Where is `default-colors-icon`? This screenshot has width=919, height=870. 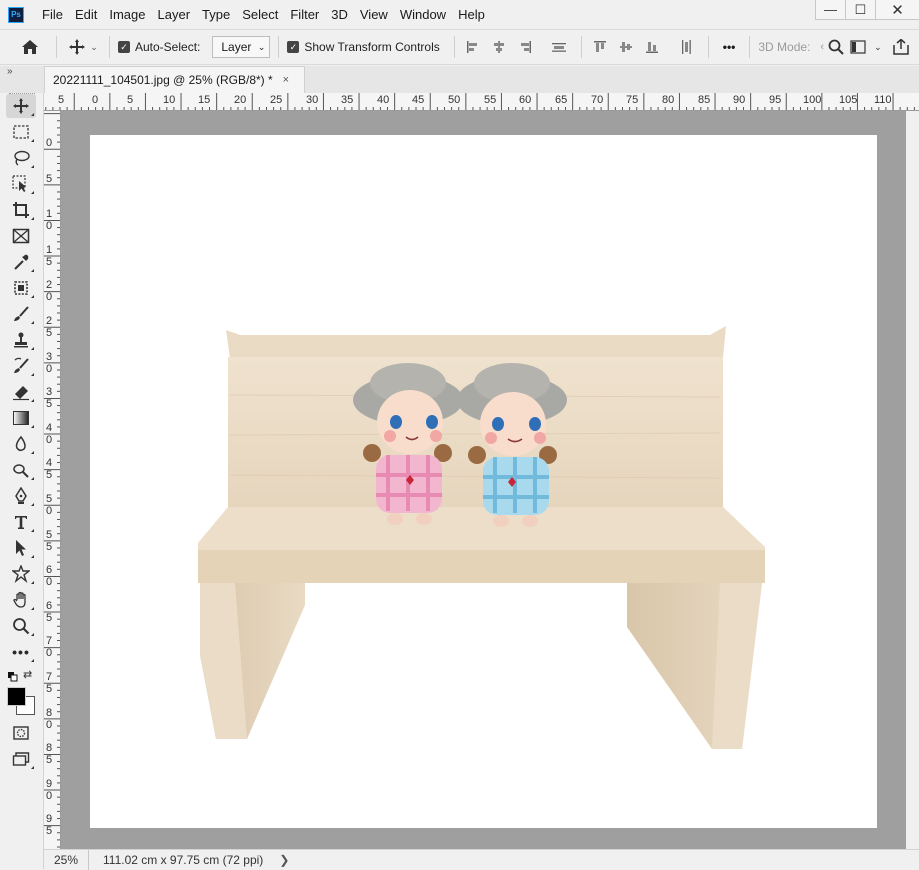
default-colors-icon is located at coordinates (13, 676).